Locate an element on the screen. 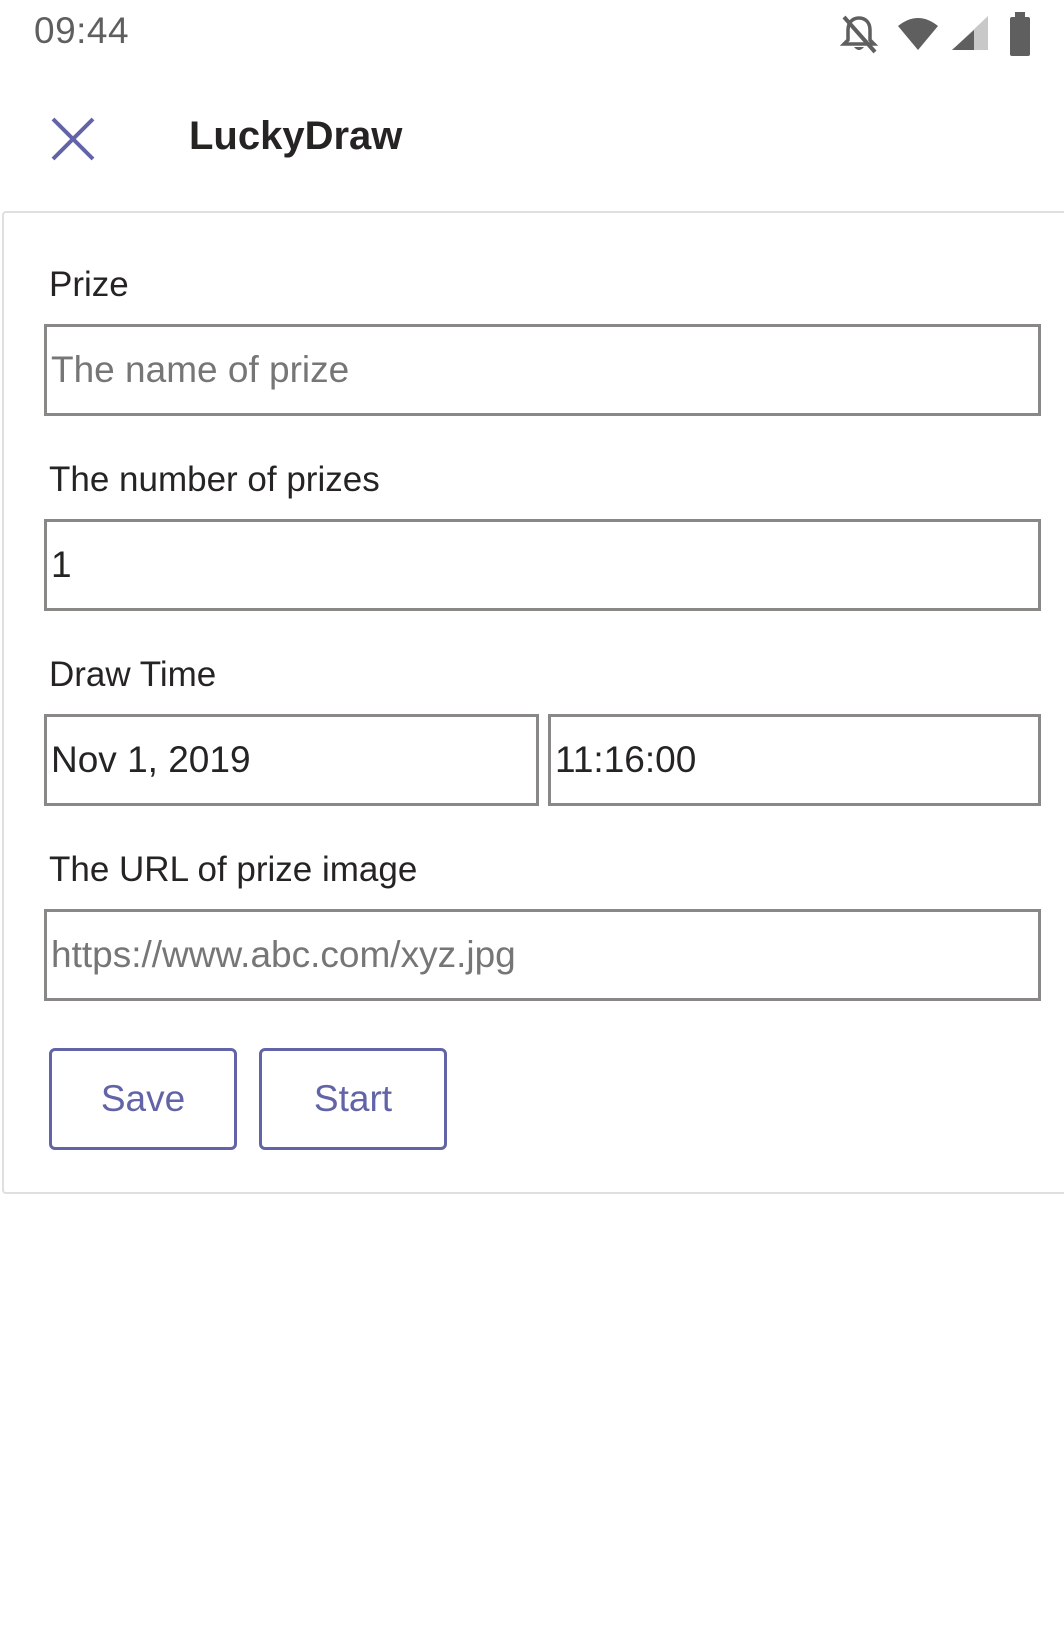 Image resolution: width=1064 pixels, height=1631 pixels. close-button is located at coordinates (73, 139).